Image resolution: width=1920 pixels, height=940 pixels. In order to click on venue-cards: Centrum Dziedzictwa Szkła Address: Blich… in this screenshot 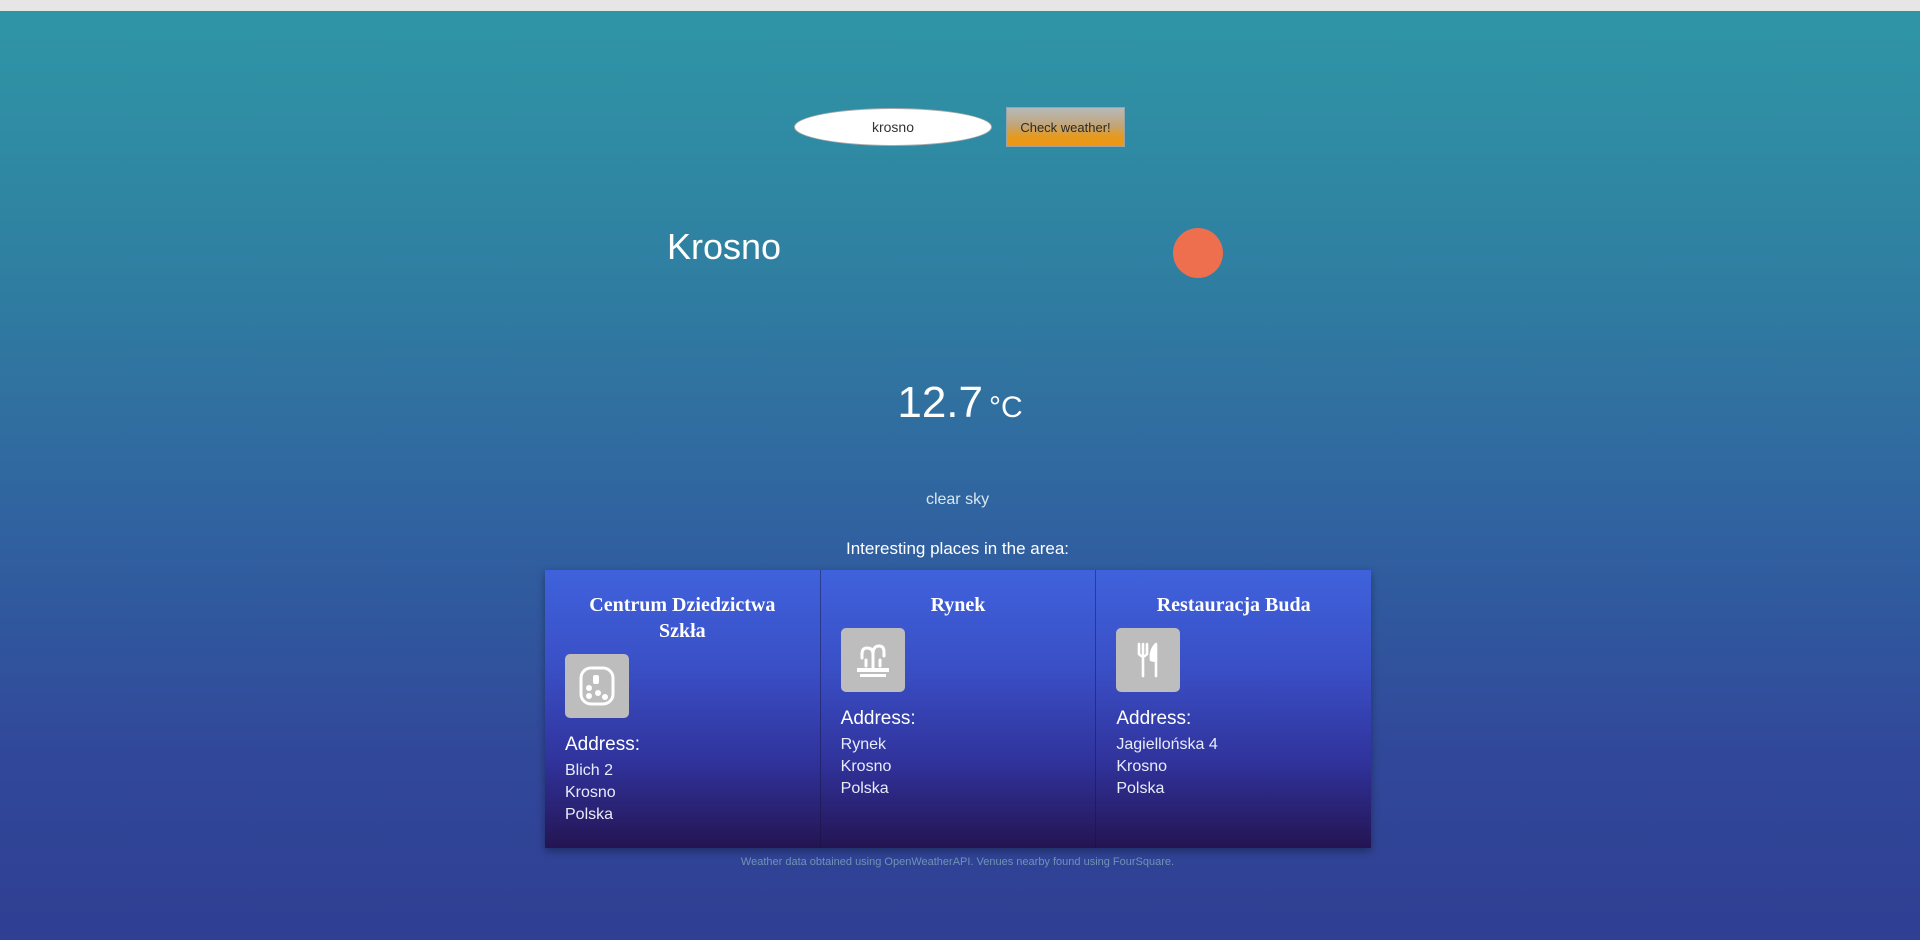, I will do `click(958, 709)`.